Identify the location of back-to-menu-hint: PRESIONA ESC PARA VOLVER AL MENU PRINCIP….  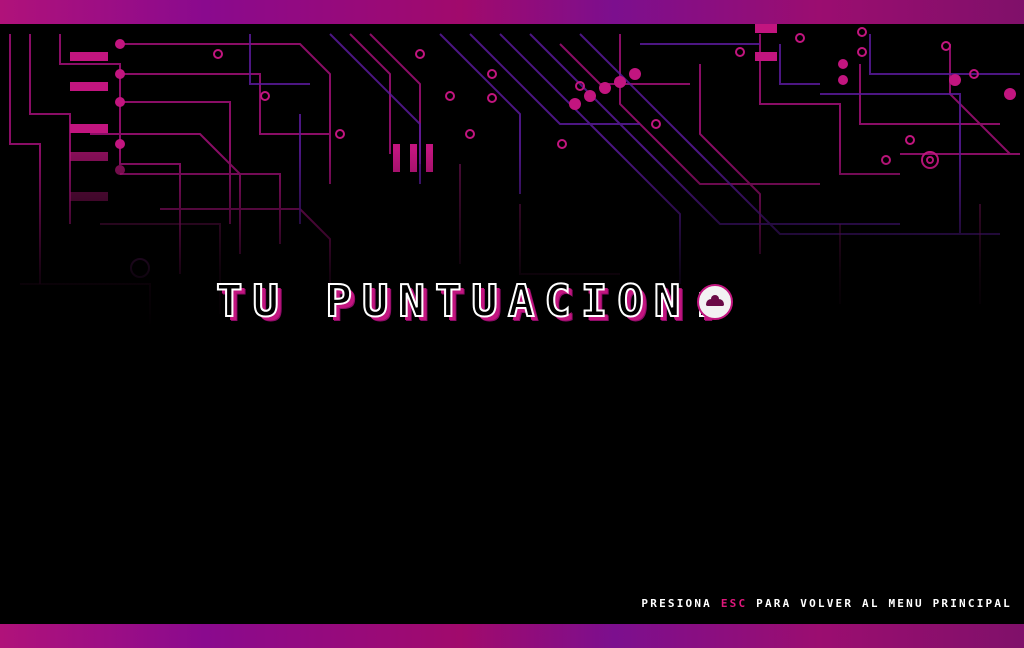
(826, 603).